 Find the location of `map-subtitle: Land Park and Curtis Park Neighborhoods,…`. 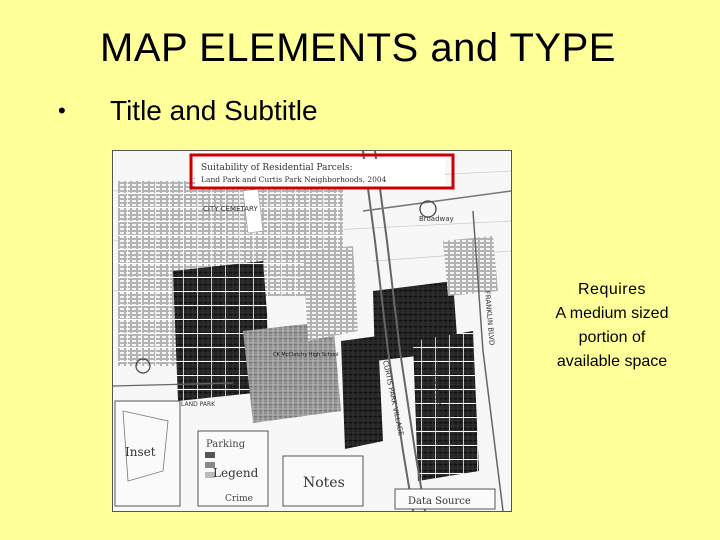

map-subtitle: Land Park and Curtis Park Neighborhoods,… is located at coordinates (294, 179).